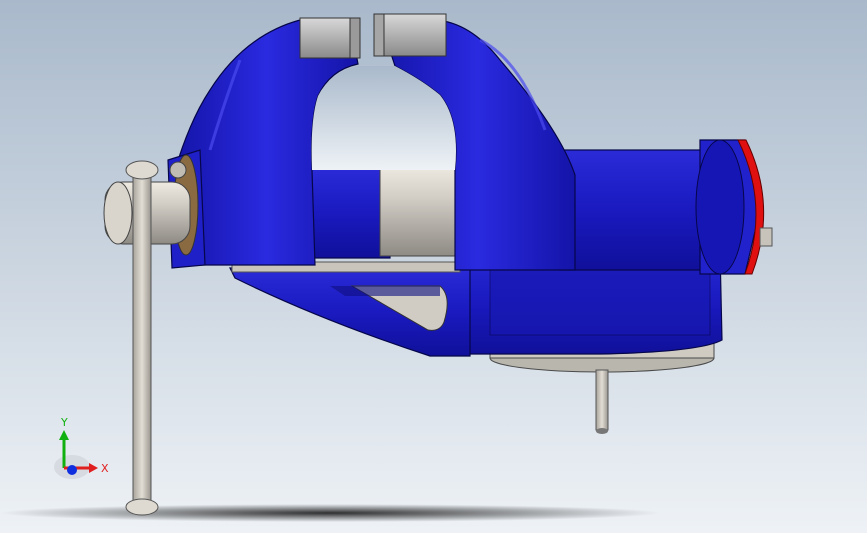 The width and height of the screenshot is (867, 533). I want to click on rear-cylinder, so click(660, 207).